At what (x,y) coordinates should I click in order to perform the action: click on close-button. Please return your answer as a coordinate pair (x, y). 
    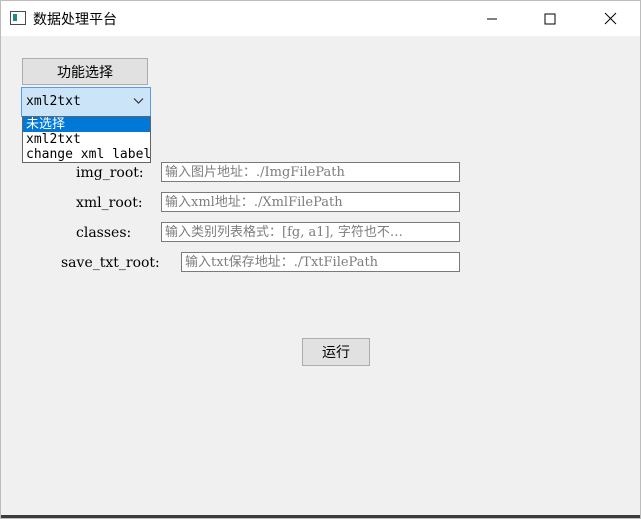
    Looking at the image, I should click on (610, 18).